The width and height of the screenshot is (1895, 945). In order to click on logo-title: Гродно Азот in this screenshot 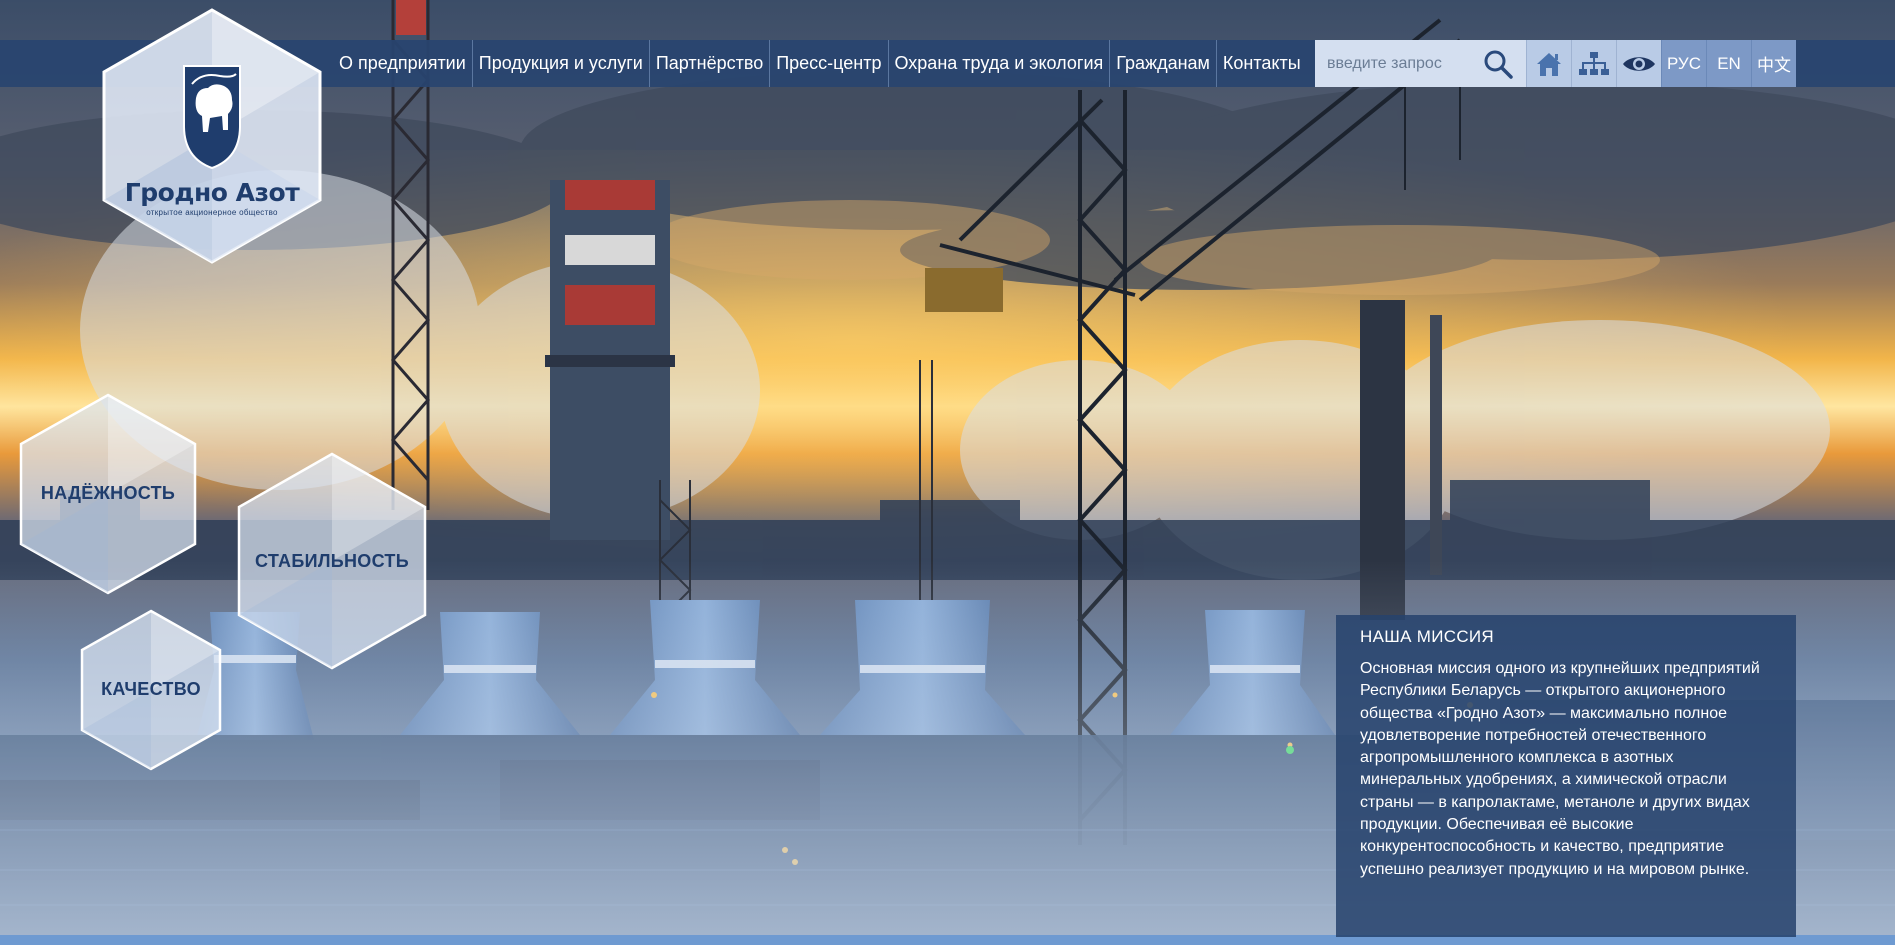, I will do `click(212, 192)`.